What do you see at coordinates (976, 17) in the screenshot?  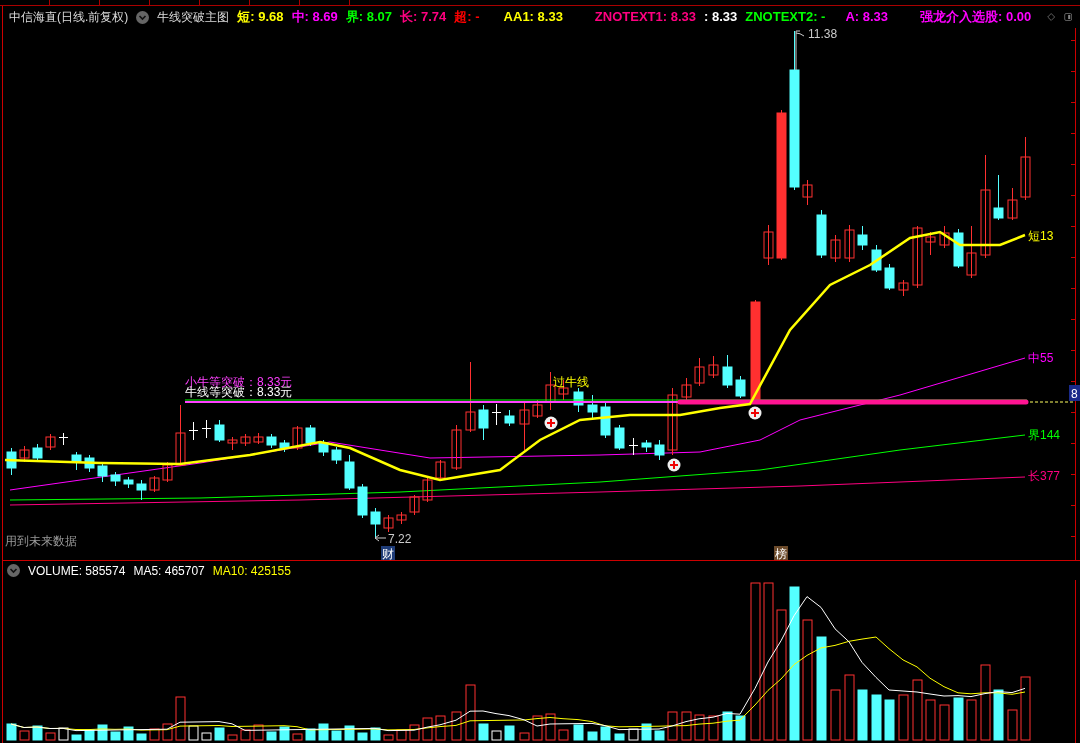 I see `indicator-value: 强龙介入选股: 0.00` at bounding box center [976, 17].